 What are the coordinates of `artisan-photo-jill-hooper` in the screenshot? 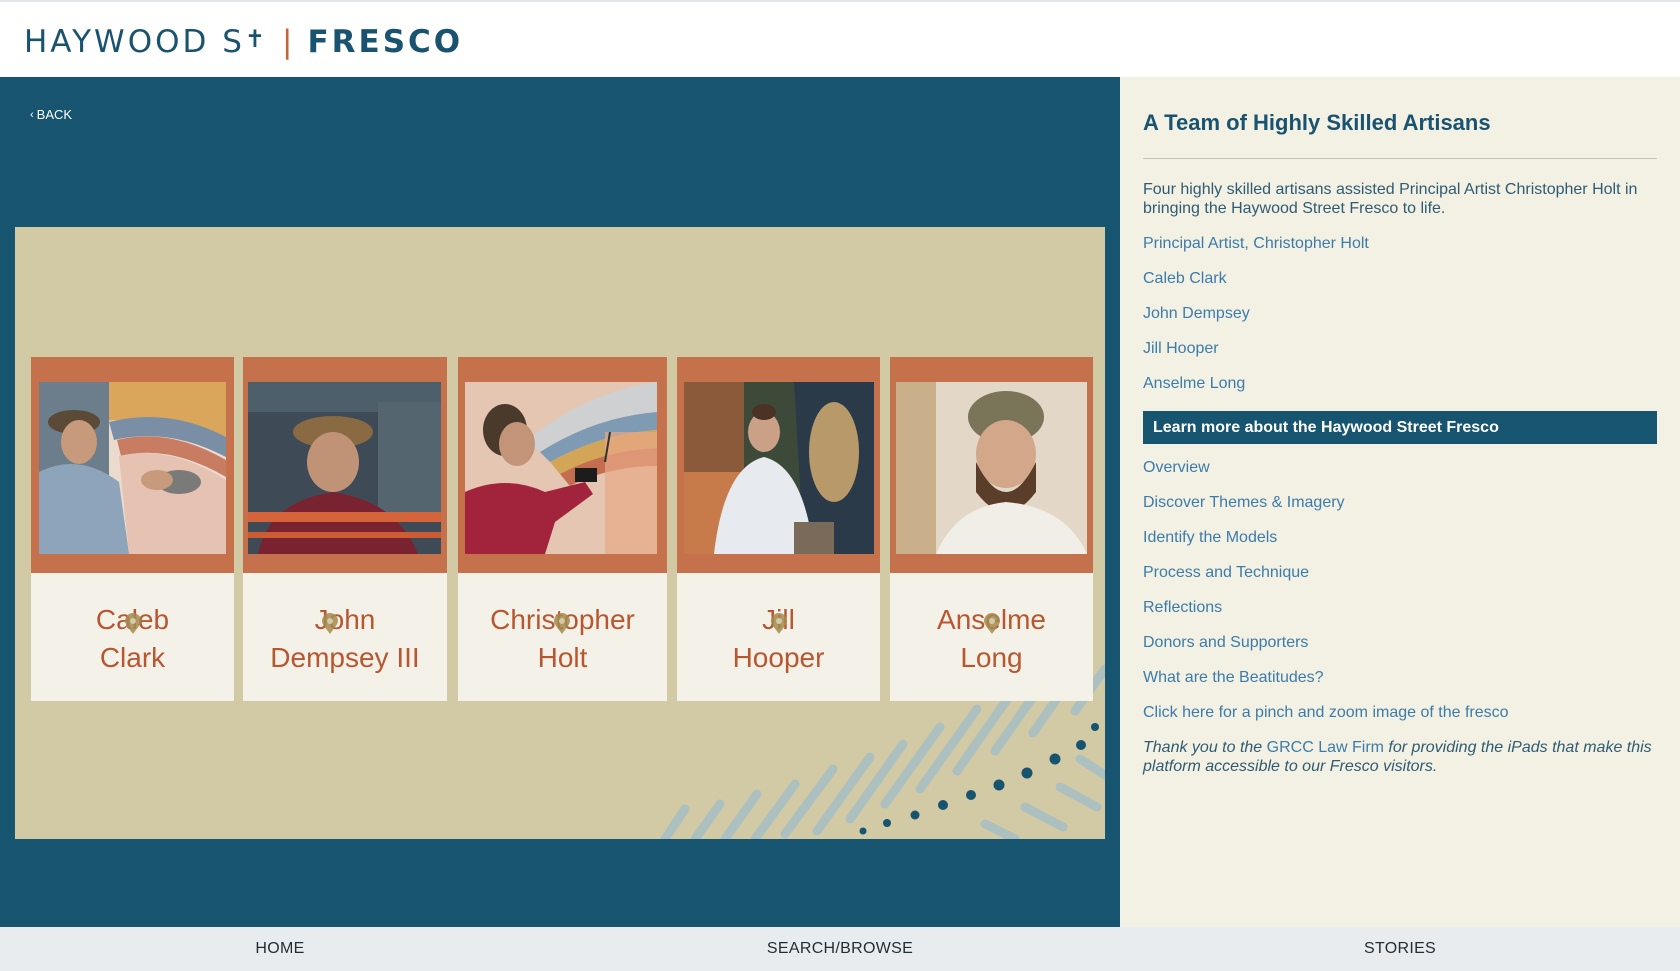 It's located at (779, 468).